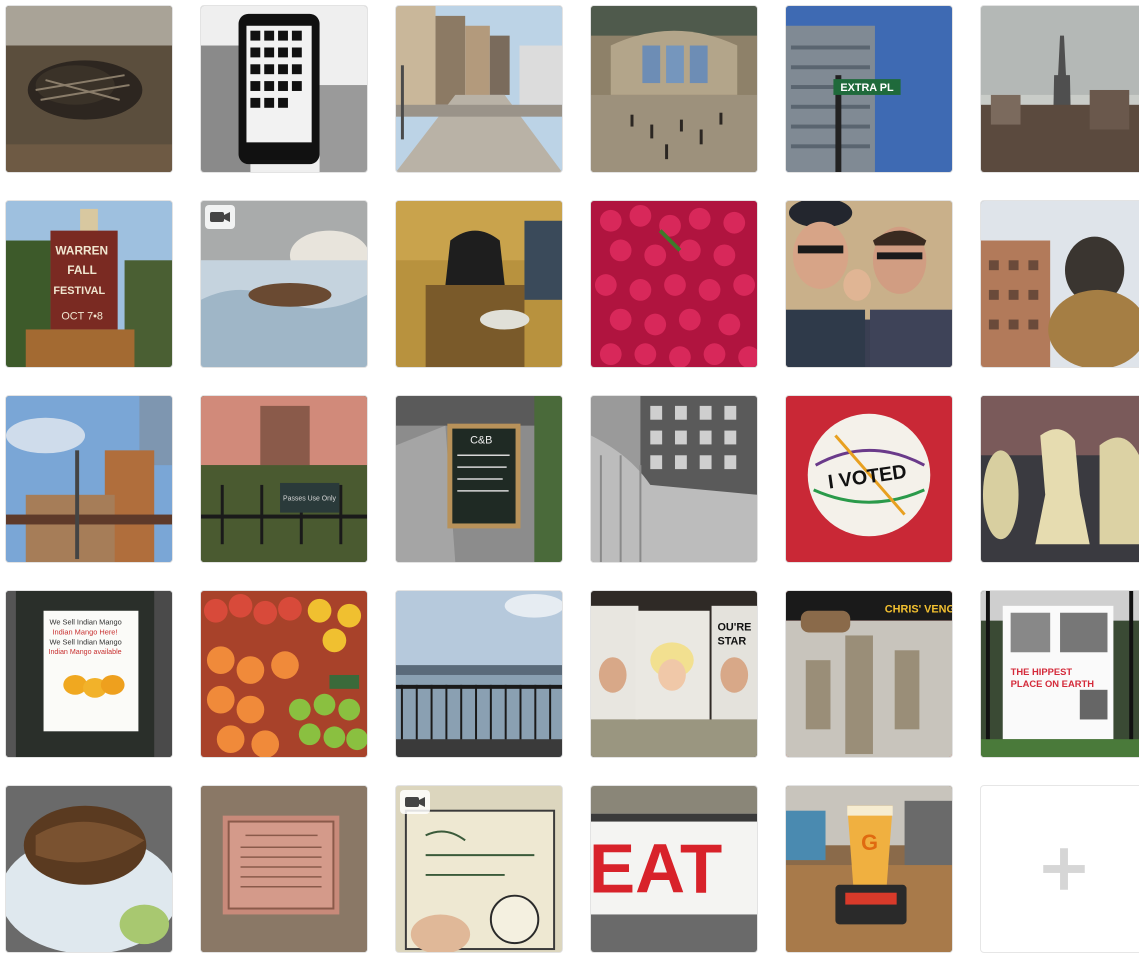 The image size is (1139, 953). I want to click on photo-portrait-posters: OU'RE STAR, so click(674, 674).